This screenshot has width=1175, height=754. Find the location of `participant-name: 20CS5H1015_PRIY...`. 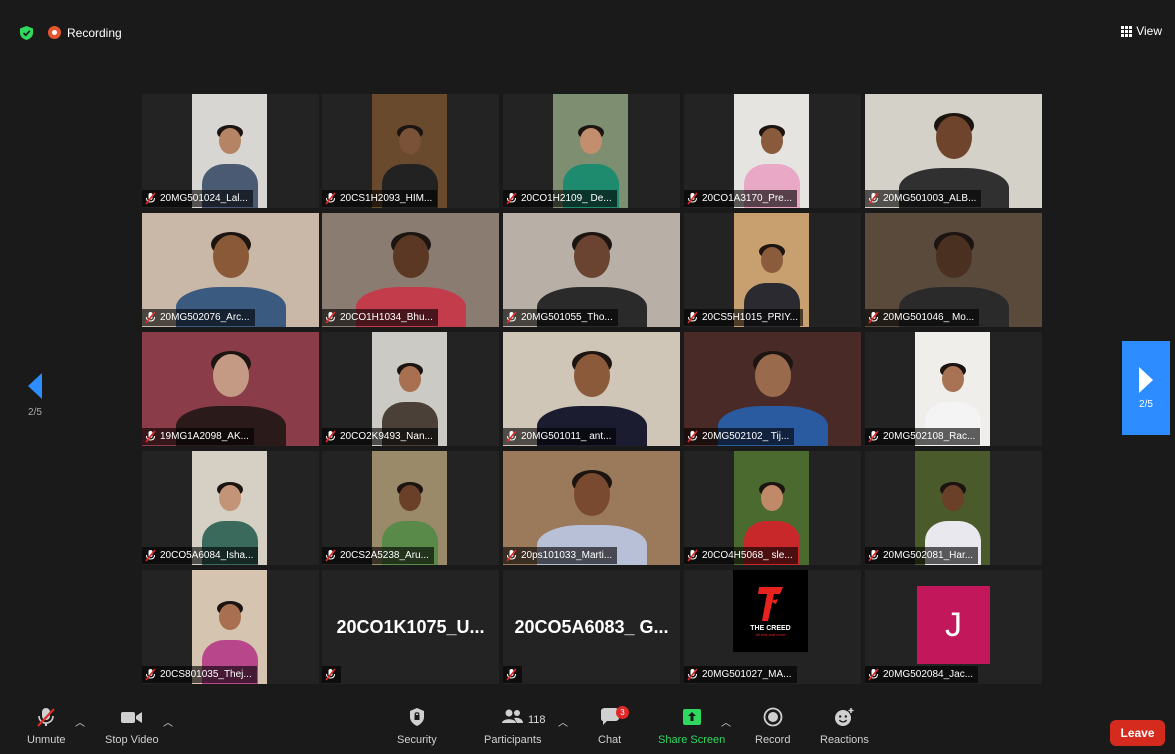

participant-name: 20CS5H1015_PRIY... is located at coordinates (750, 317).